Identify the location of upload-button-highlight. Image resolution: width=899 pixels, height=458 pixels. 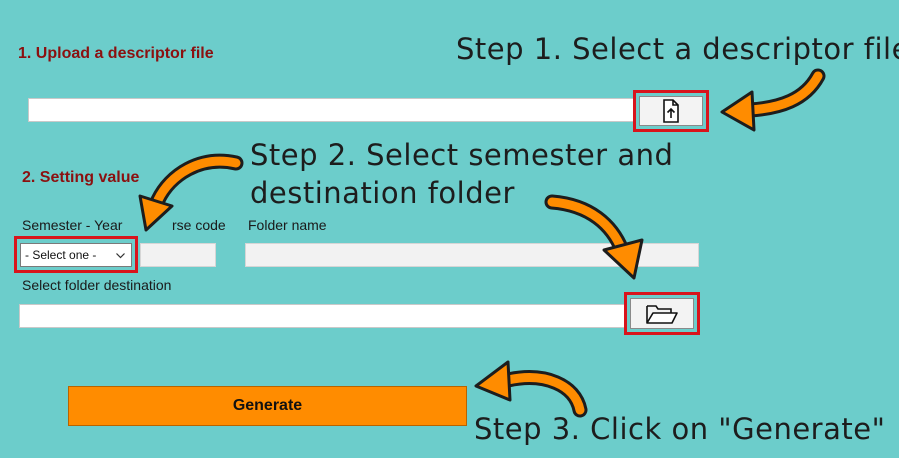
(671, 111).